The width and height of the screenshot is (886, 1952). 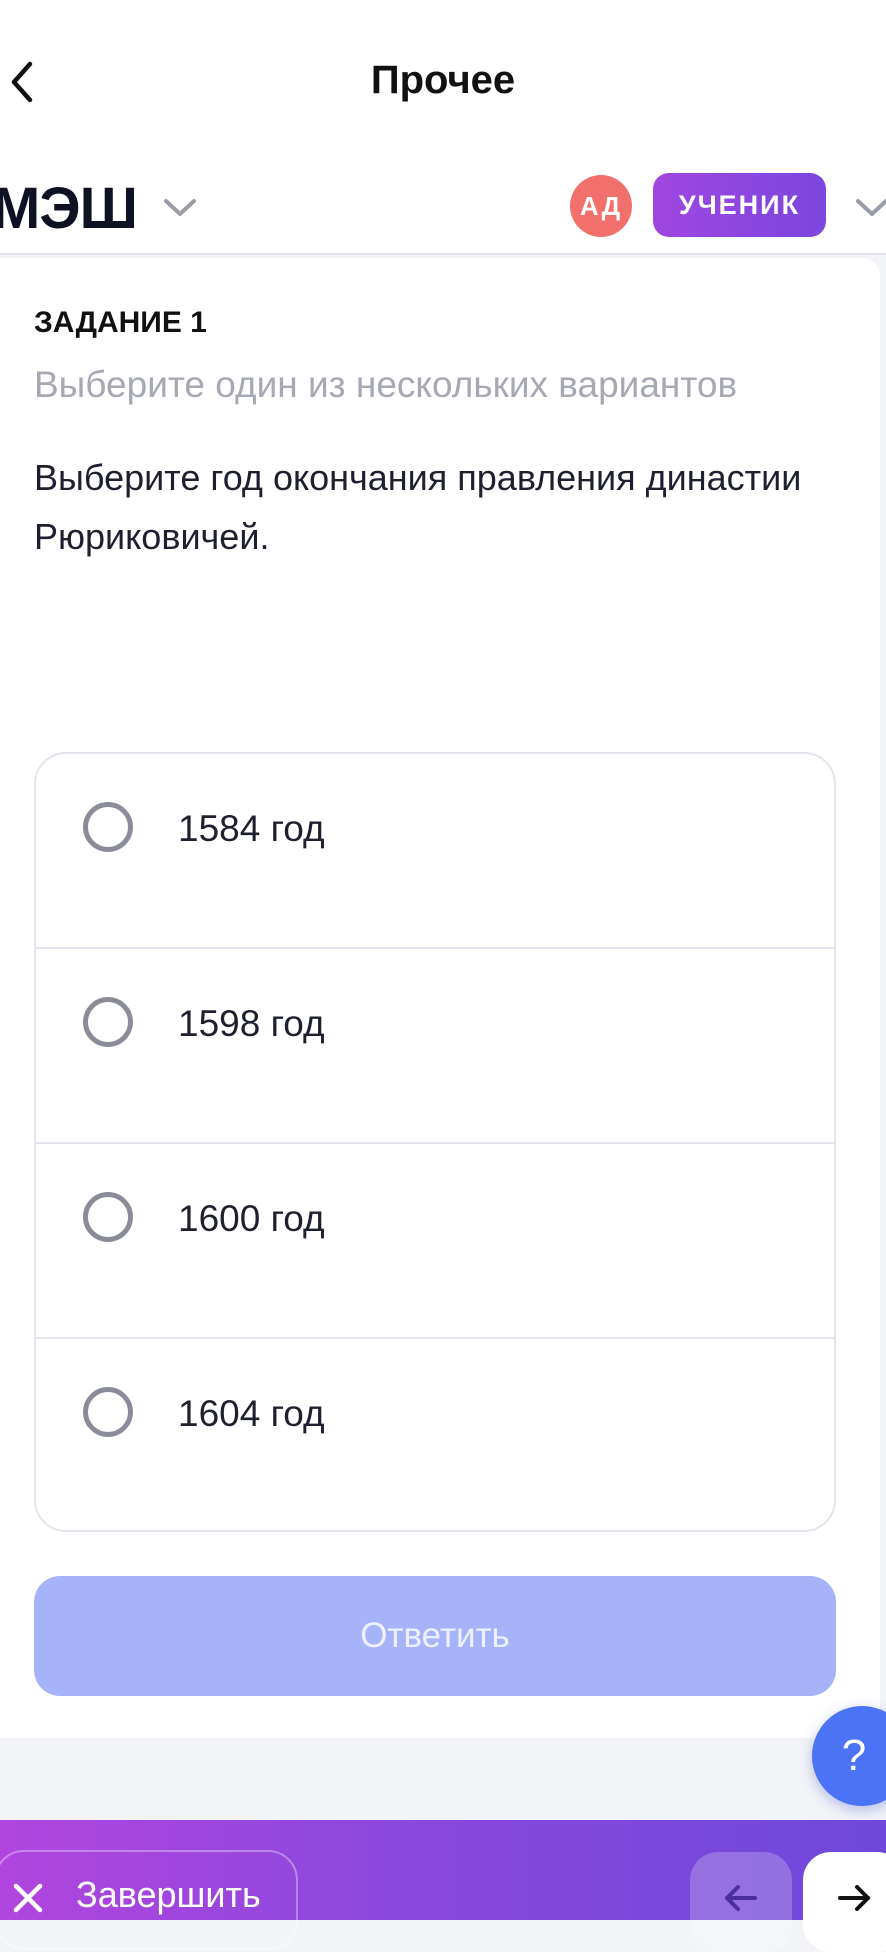 I want to click on next-button, so click(x=844, y=1902).